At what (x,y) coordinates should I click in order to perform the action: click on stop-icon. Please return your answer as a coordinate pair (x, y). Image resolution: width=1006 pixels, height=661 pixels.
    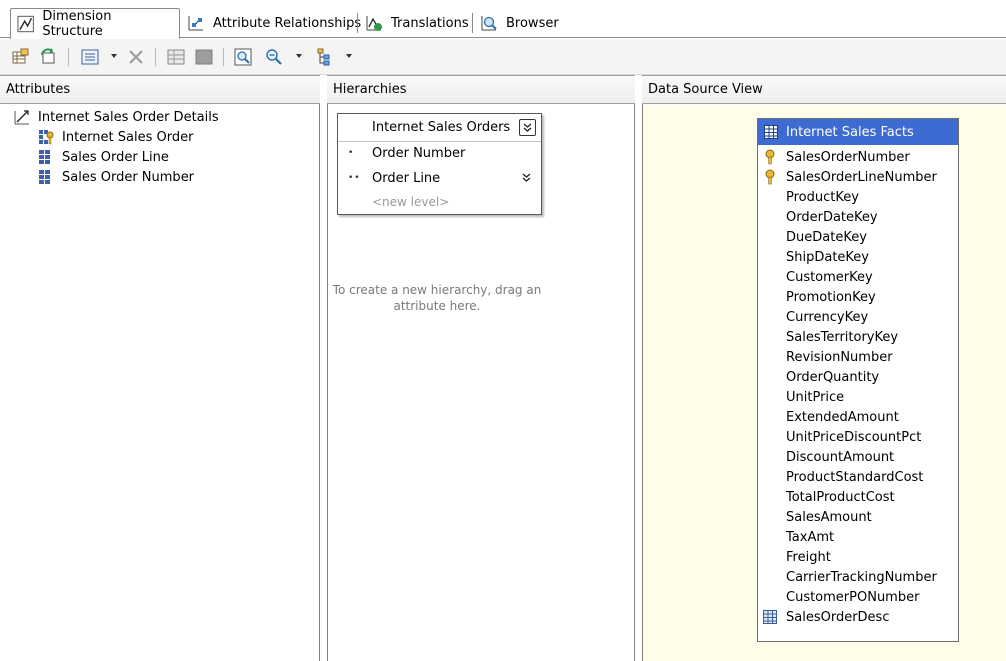
    Looking at the image, I should click on (204, 57).